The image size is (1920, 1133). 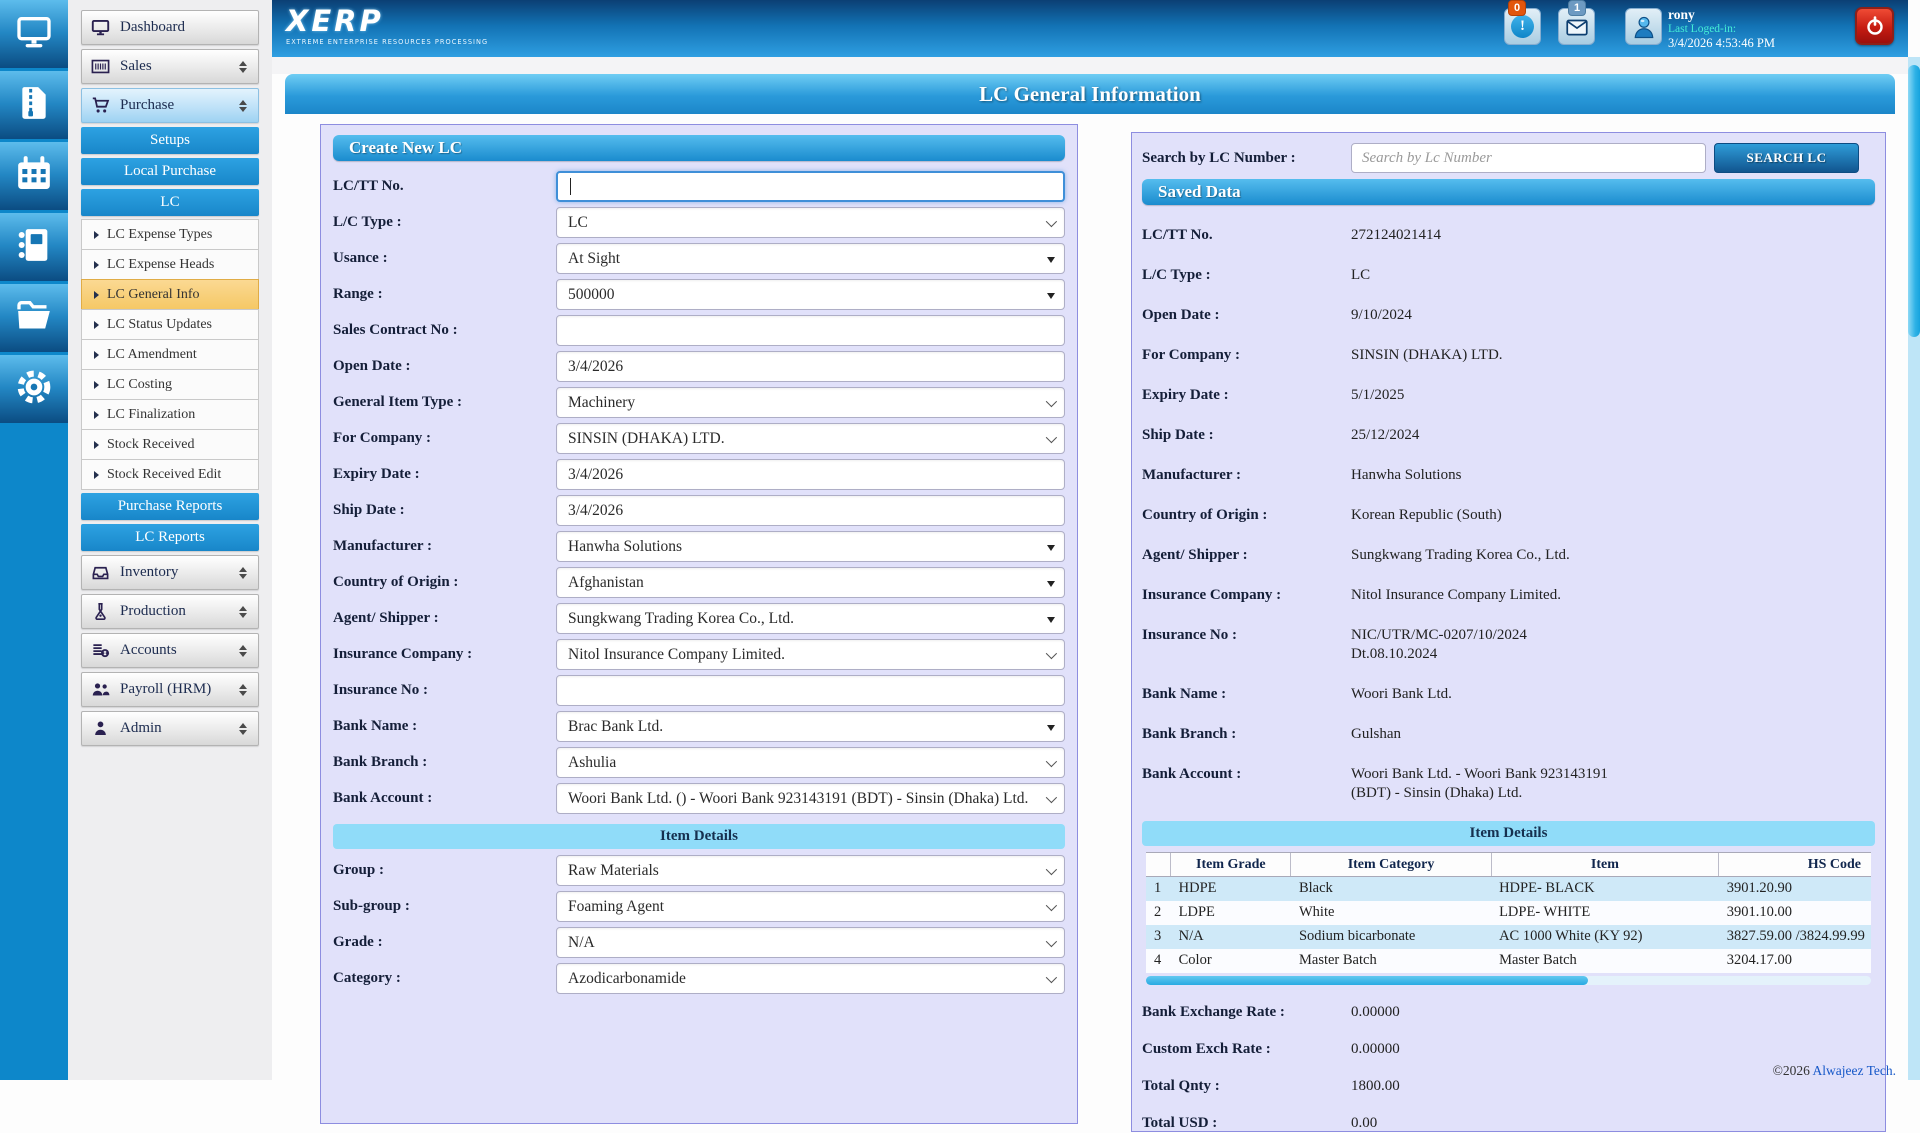 I want to click on dropdown-triangle-icon, so click(x=1051, y=584).